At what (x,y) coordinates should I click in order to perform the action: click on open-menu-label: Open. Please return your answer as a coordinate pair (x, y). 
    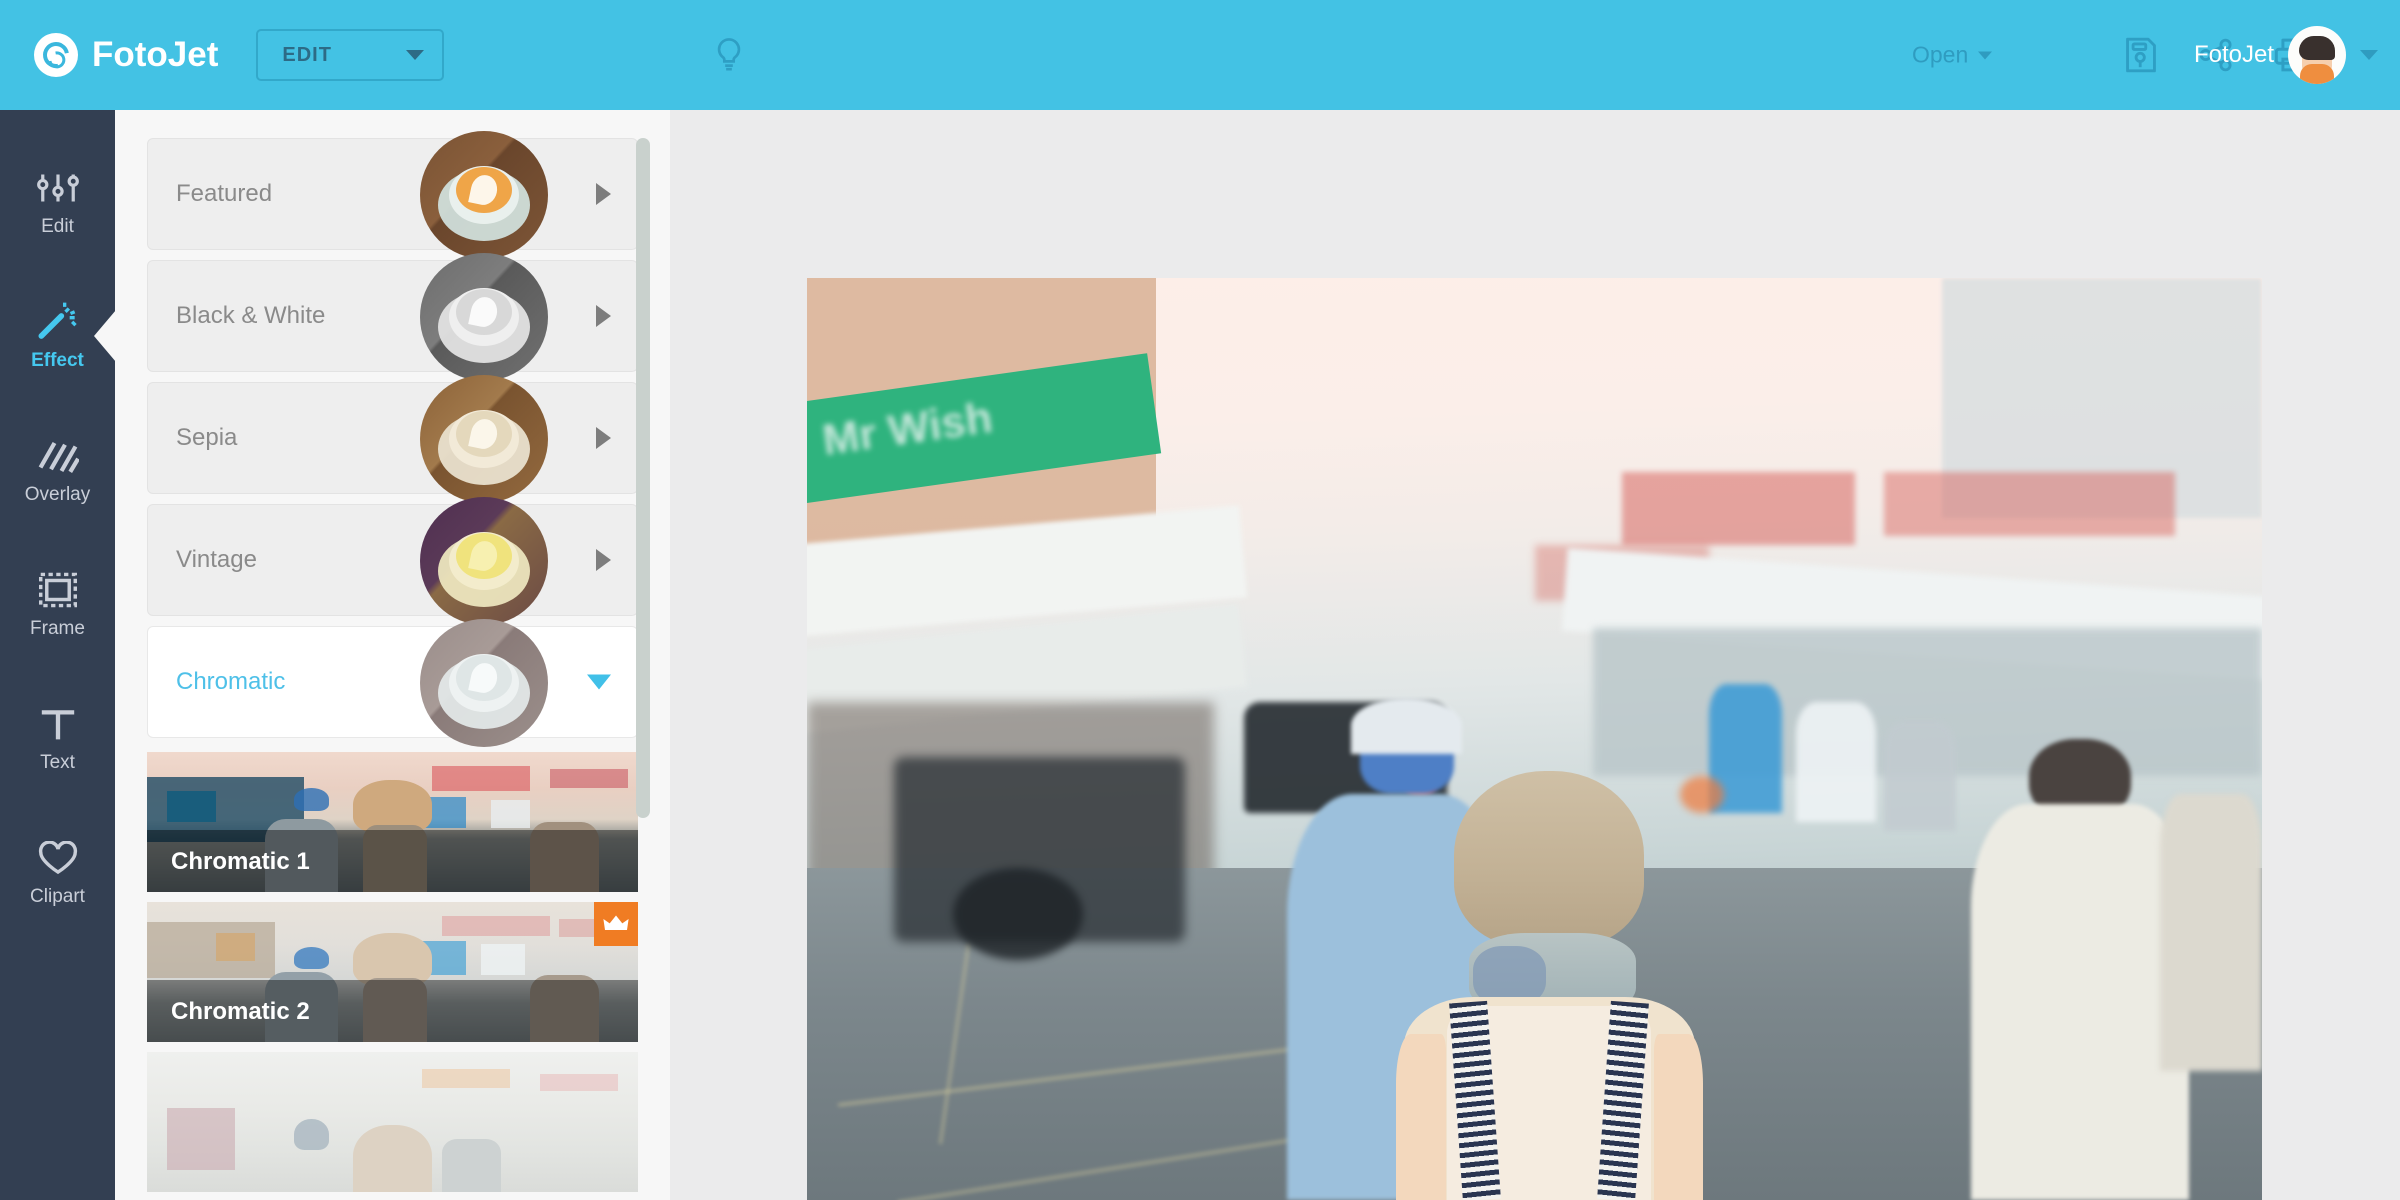
    Looking at the image, I should click on (1940, 54).